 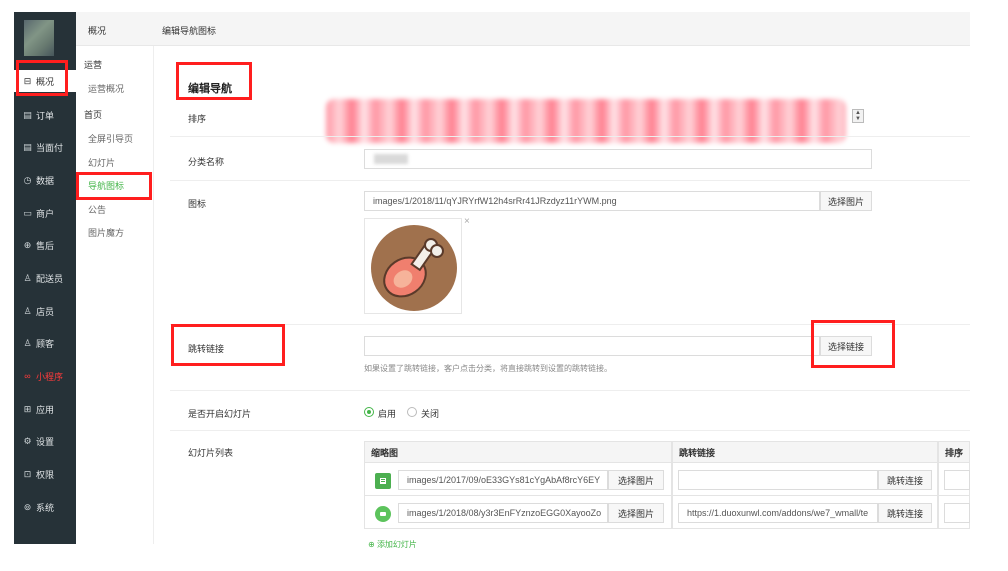 What do you see at coordinates (110, 138) in the screenshot?
I see `subnav-link-splash: 全屏引导页` at bounding box center [110, 138].